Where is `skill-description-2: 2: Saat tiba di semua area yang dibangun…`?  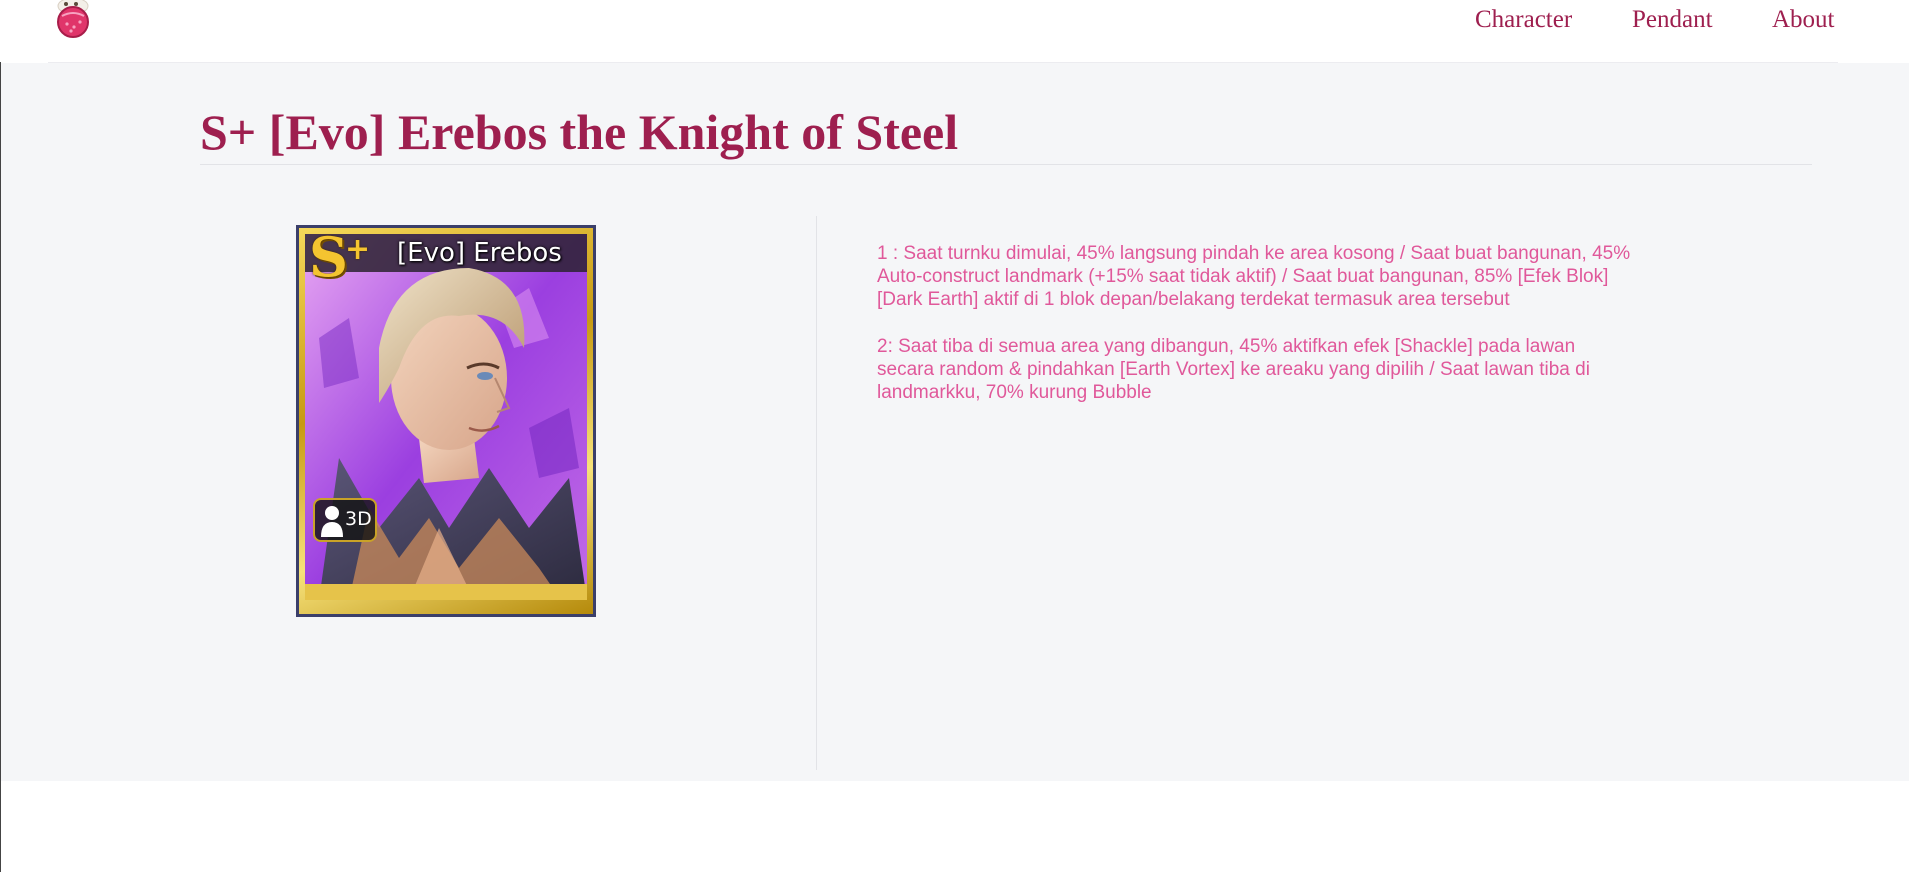 skill-description-2: 2: Saat tiba di semua area yang dibangun… is located at coordinates (1233, 369).